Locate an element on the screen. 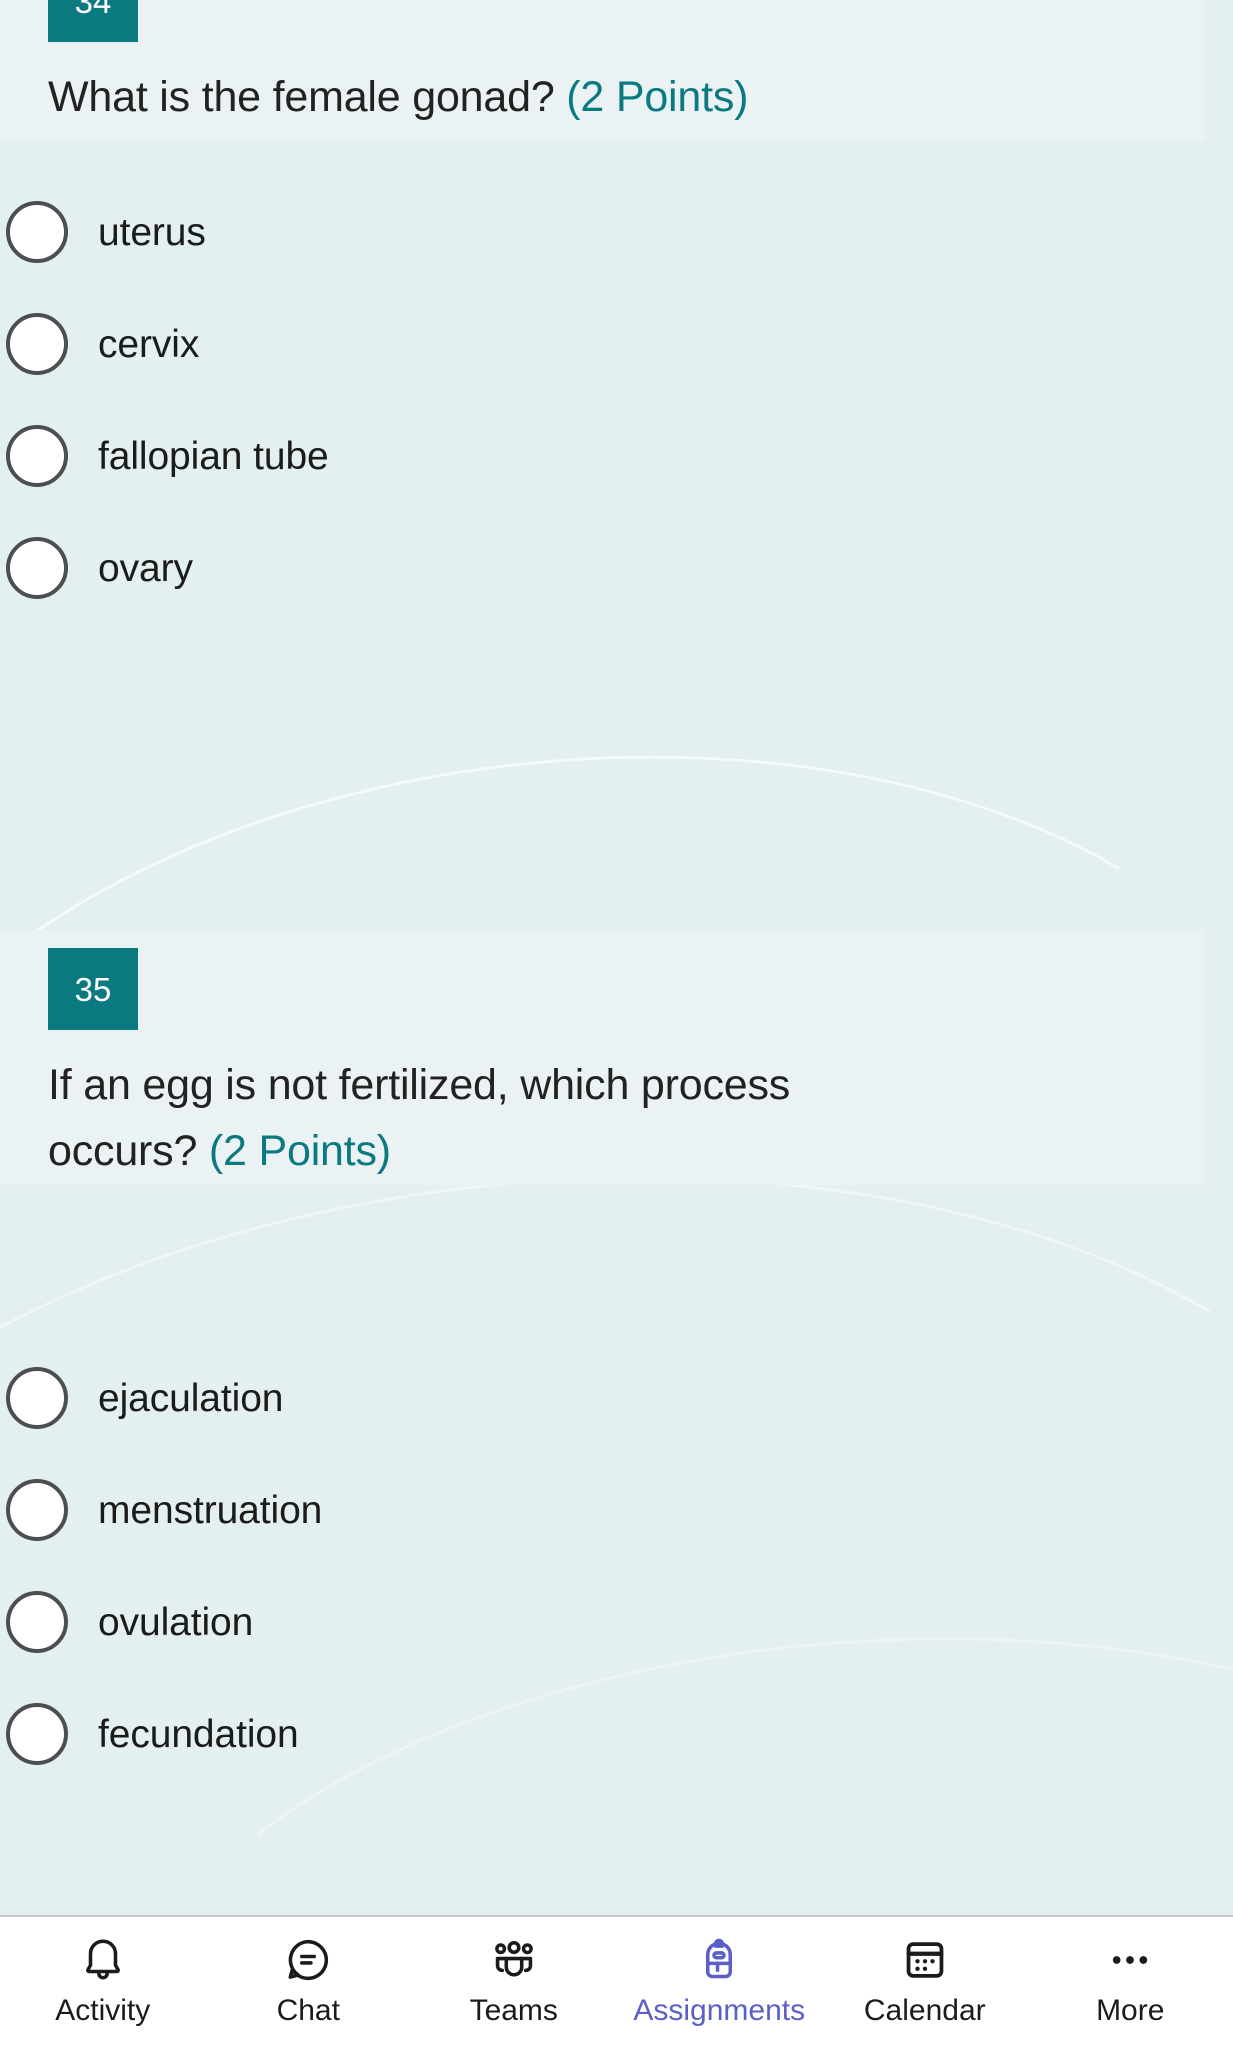 This screenshot has width=1233, height=2054. option-row: fecundation is located at coordinates (616, 1734).